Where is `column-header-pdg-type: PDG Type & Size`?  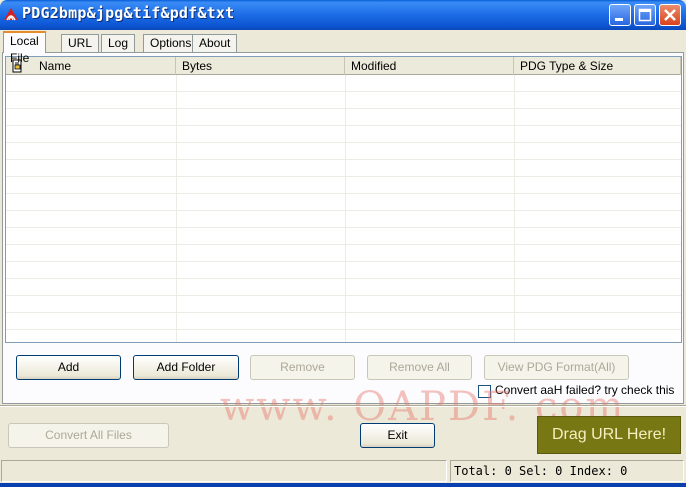 column-header-pdg-type: PDG Type & Size is located at coordinates (597, 66).